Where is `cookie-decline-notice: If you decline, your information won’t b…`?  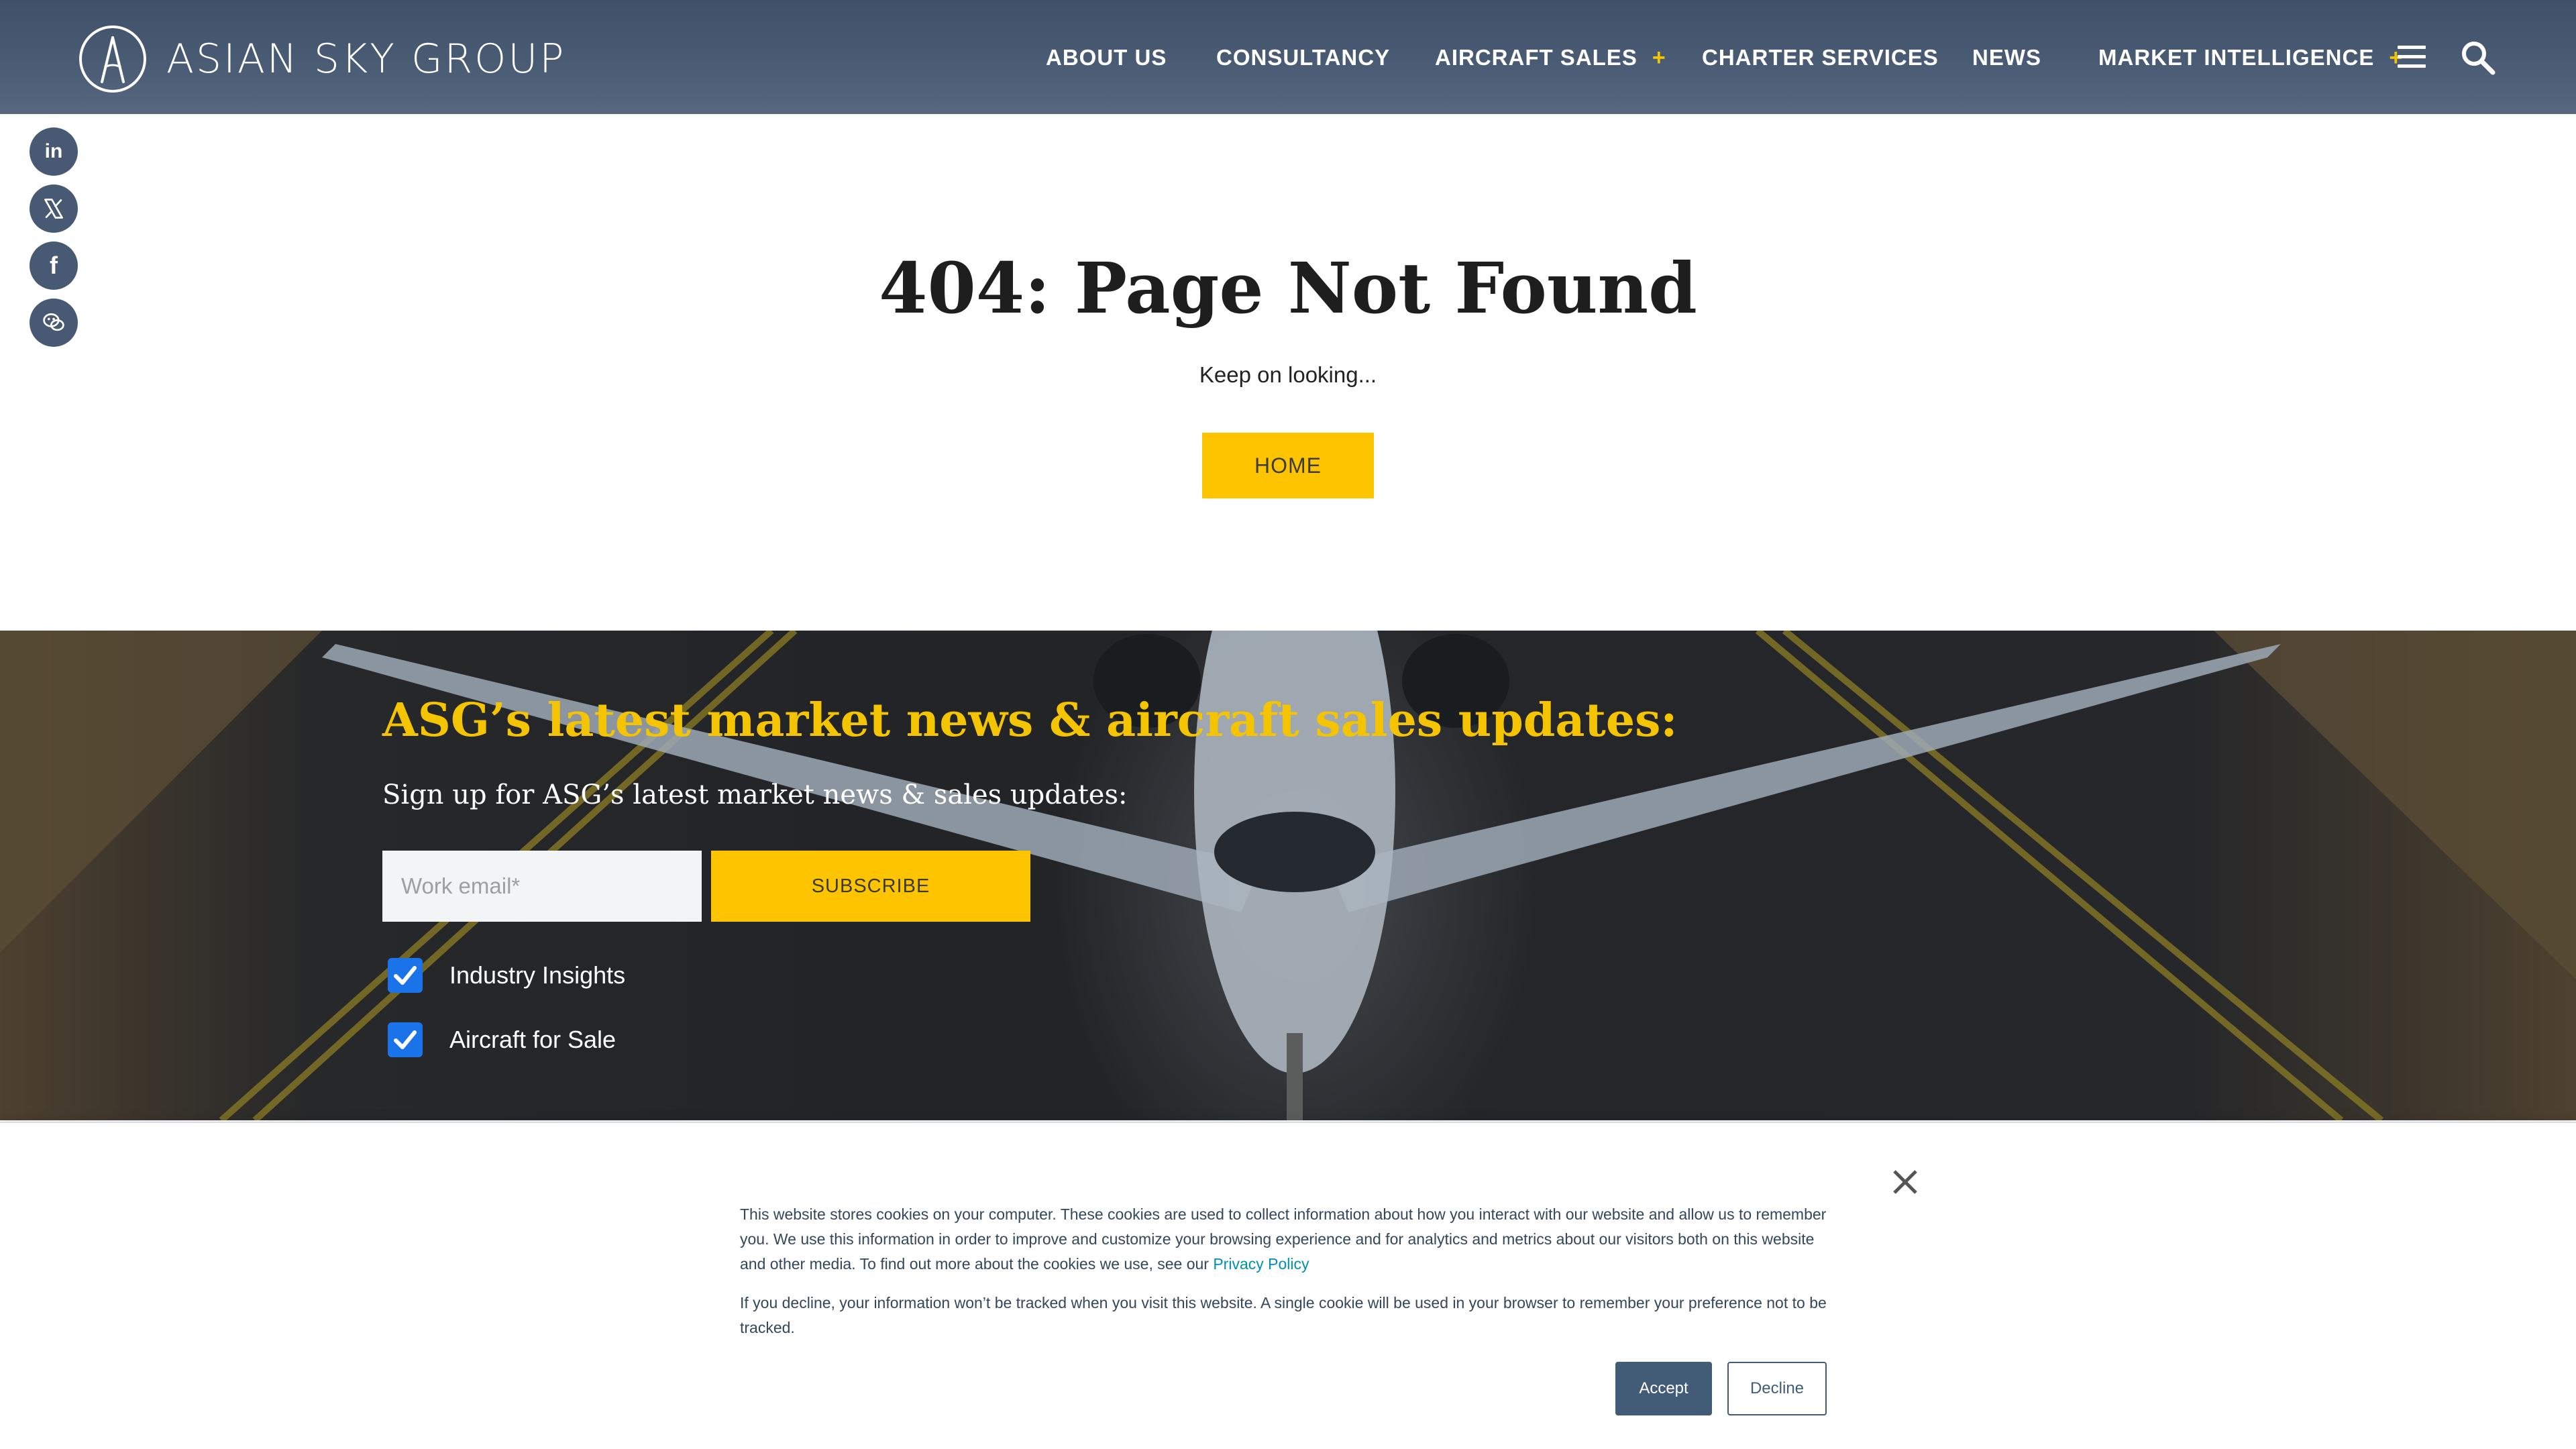
cookie-decline-notice: If you decline, your information won’t b… is located at coordinates (1283, 1315).